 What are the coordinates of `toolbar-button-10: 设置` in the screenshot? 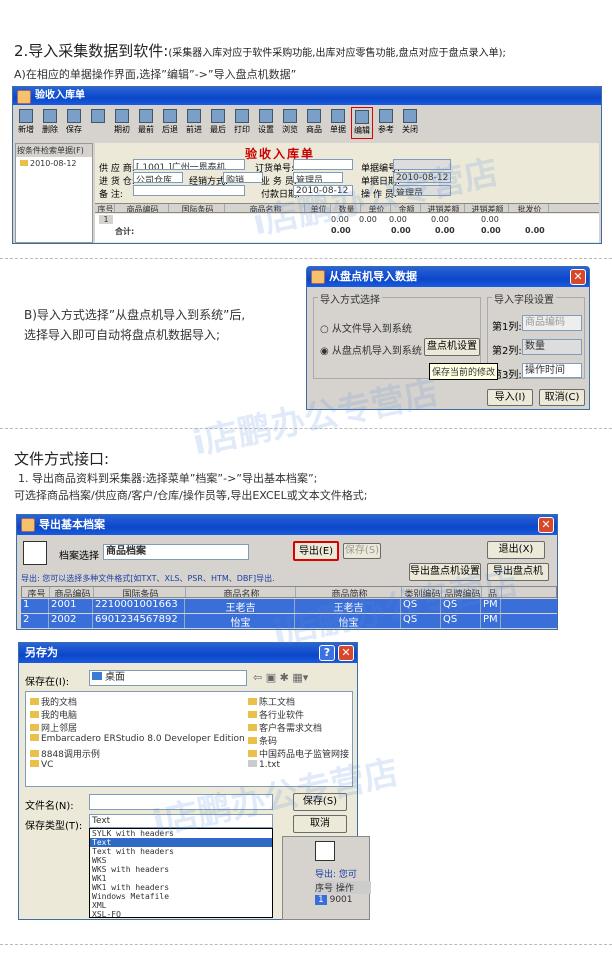 It's located at (266, 123).